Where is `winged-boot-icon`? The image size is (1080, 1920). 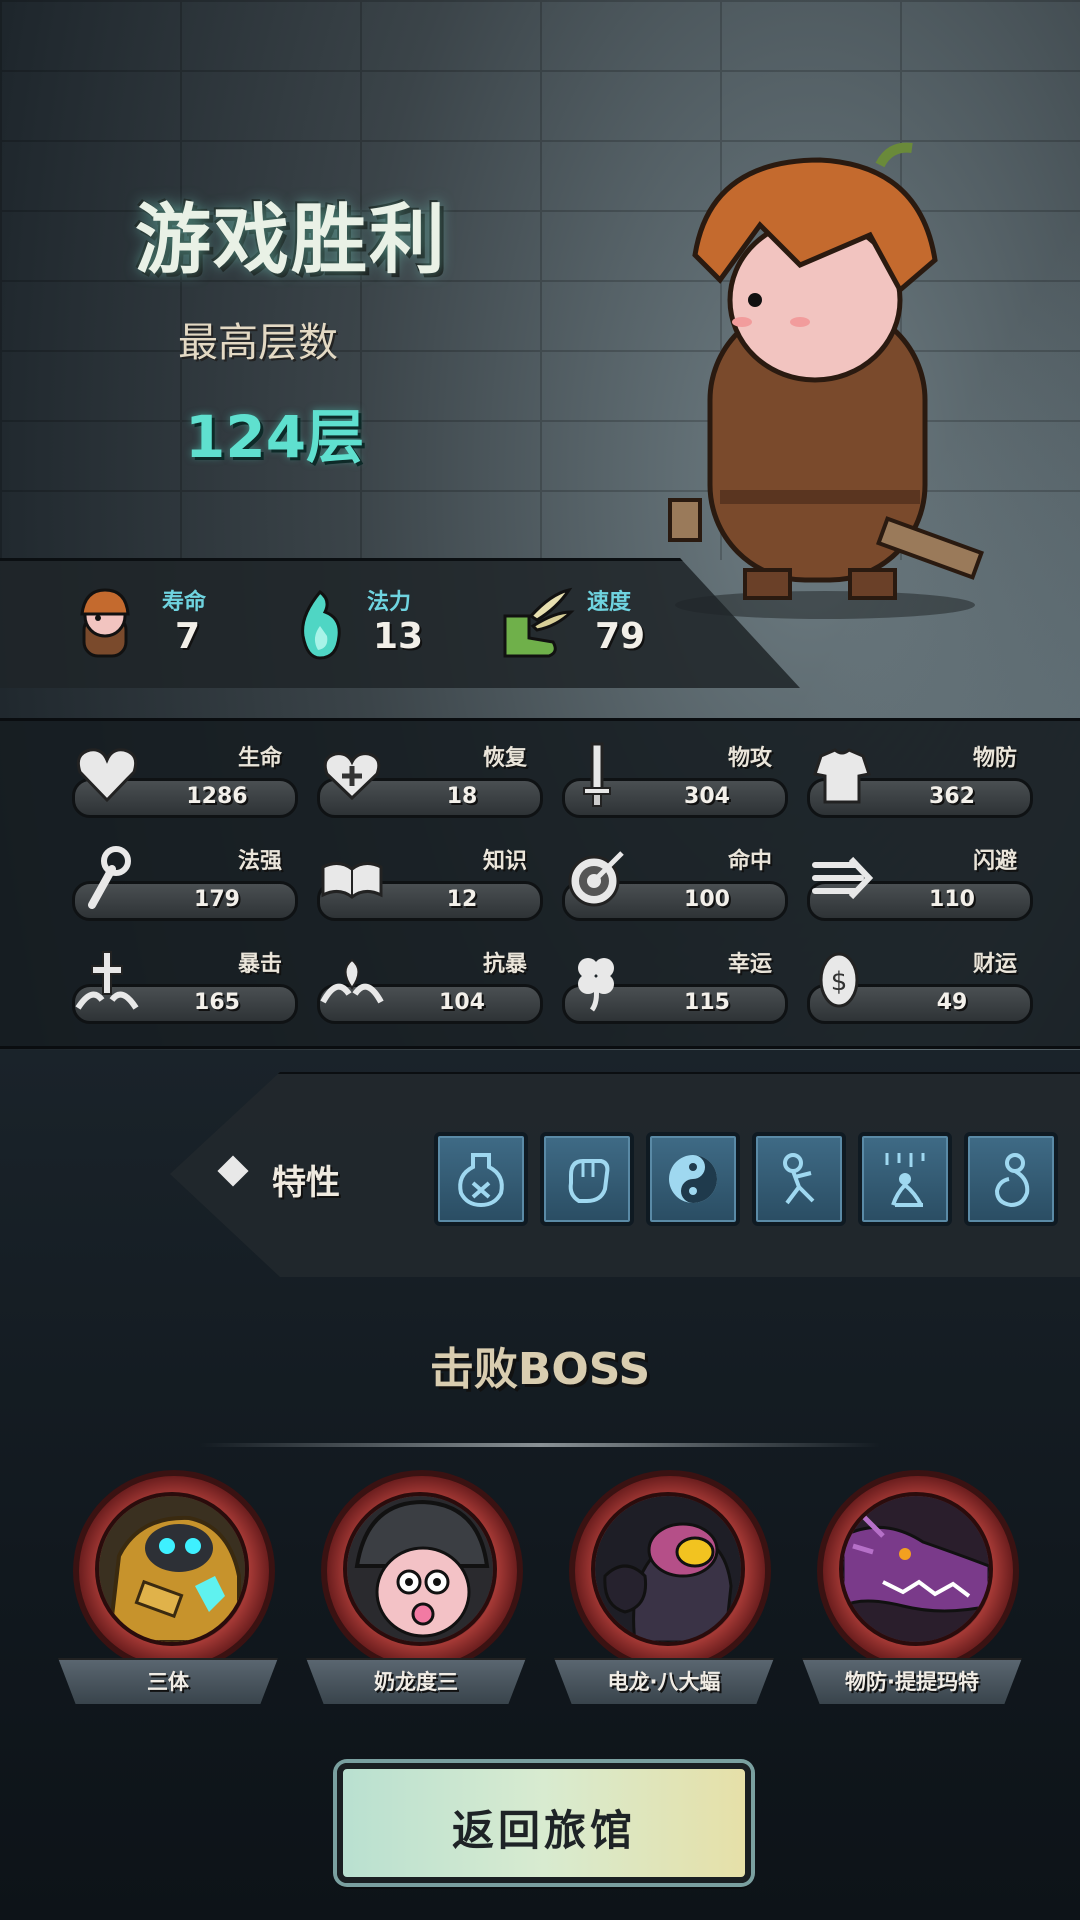
winged-boot-icon is located at coordinates (539, 622).